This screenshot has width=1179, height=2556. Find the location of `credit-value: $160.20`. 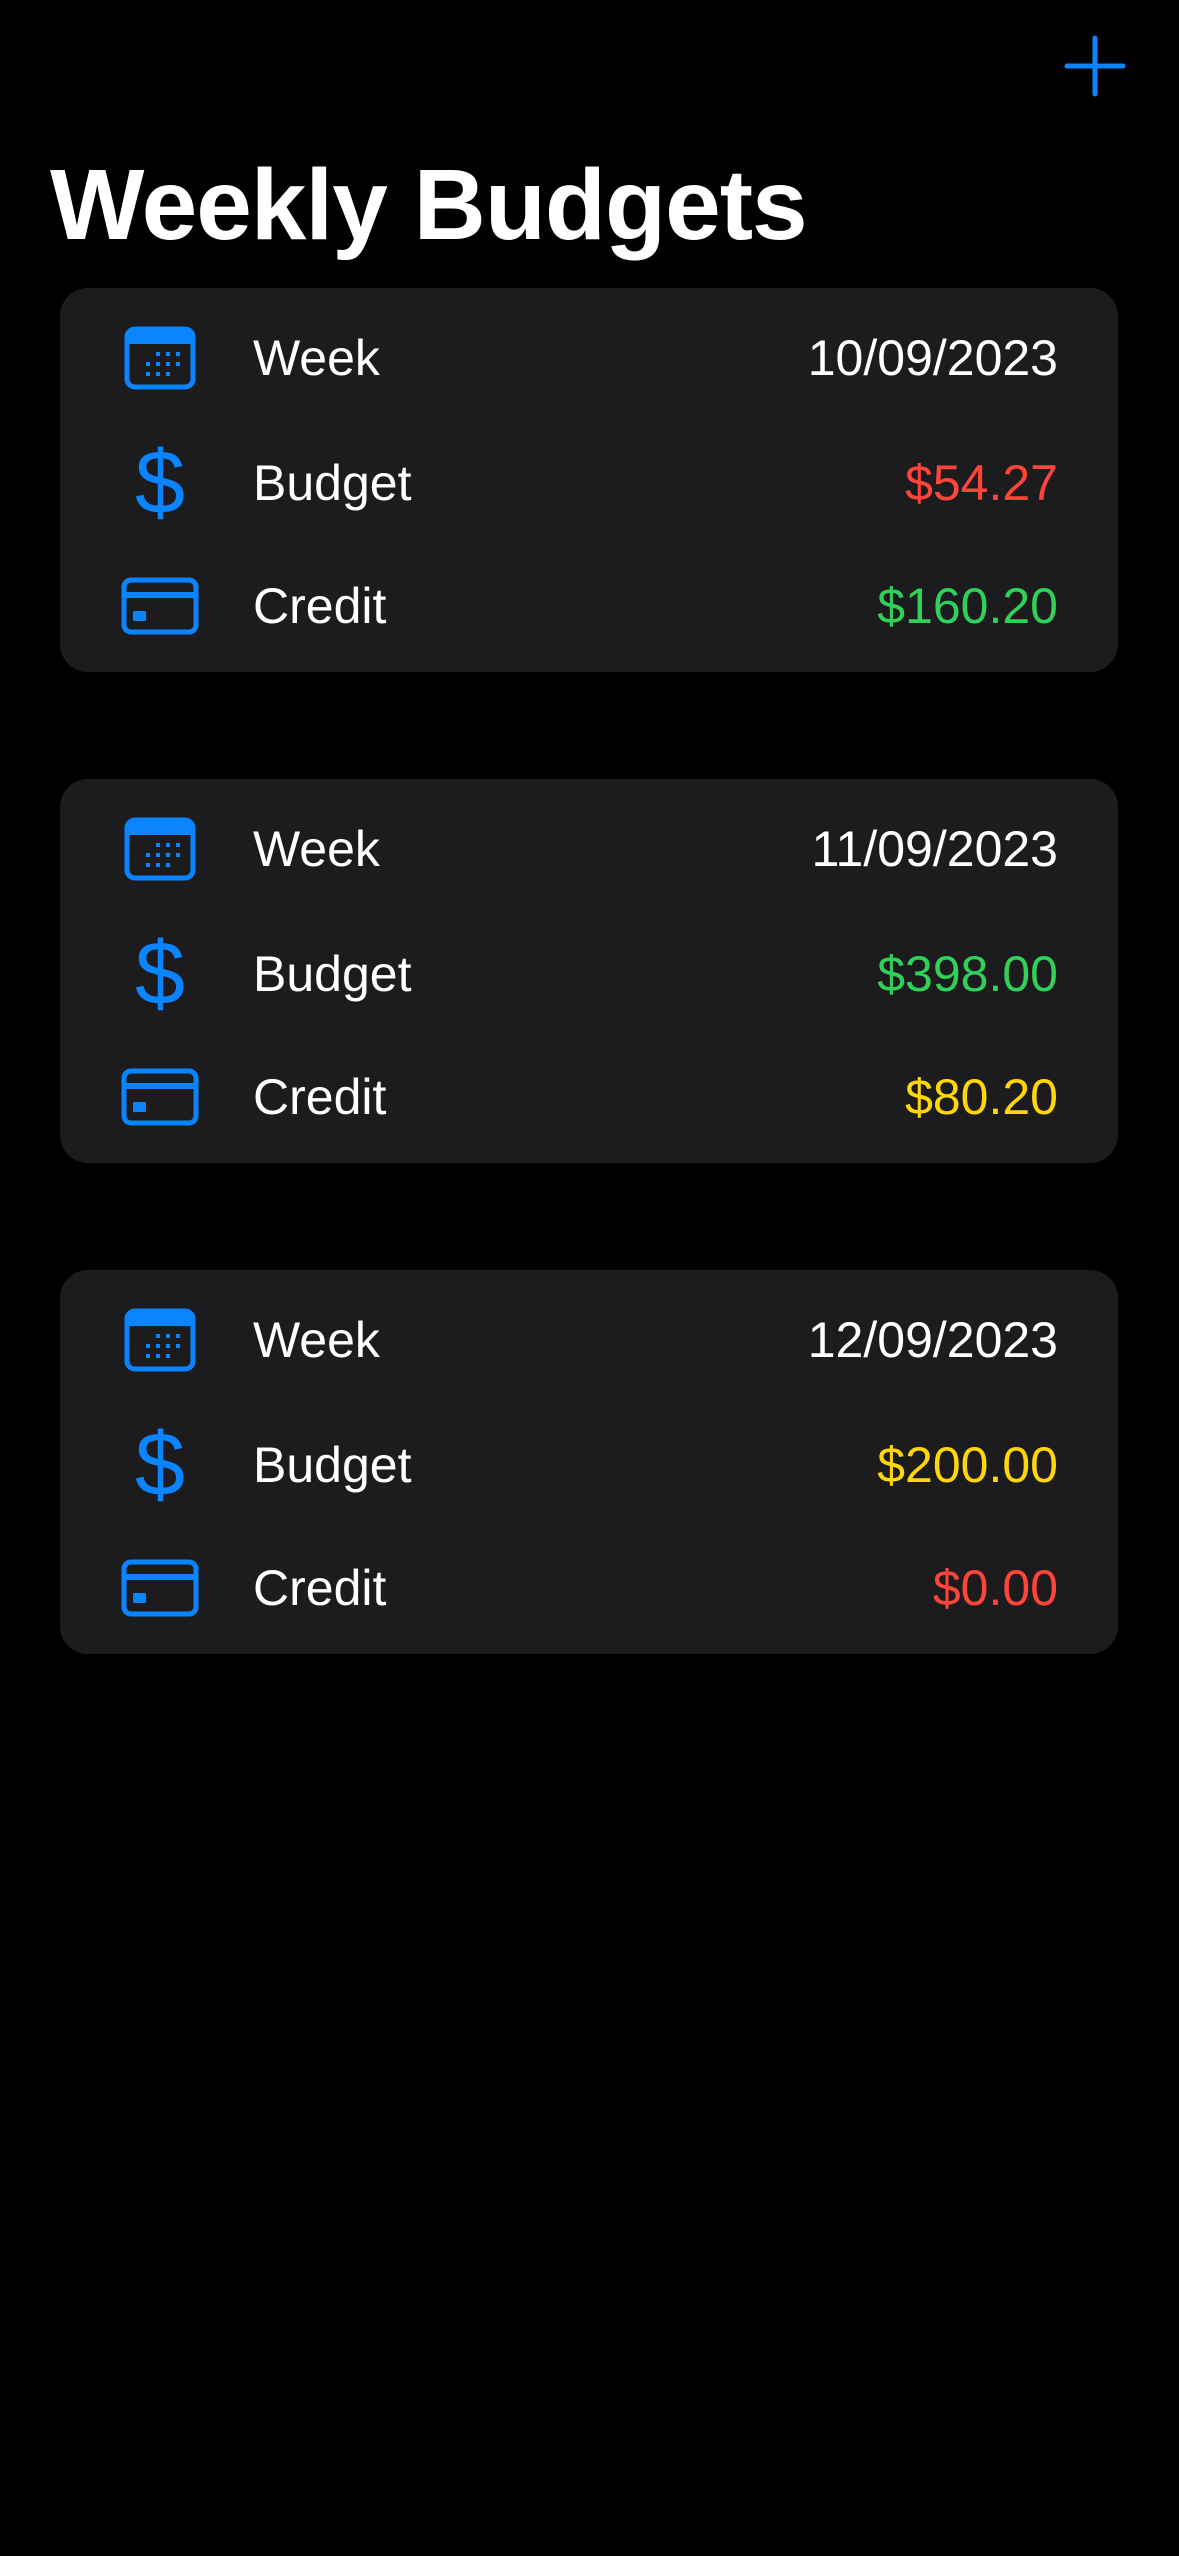

credit-value: $160.20 is located at coordinates (967, 606).